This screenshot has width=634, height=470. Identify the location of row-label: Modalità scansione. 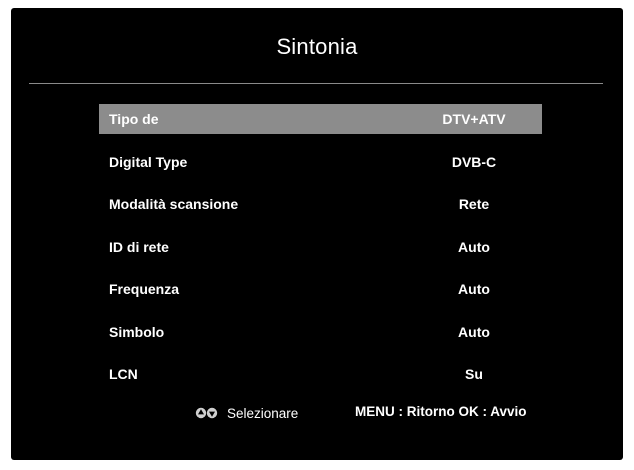
(174, 204).